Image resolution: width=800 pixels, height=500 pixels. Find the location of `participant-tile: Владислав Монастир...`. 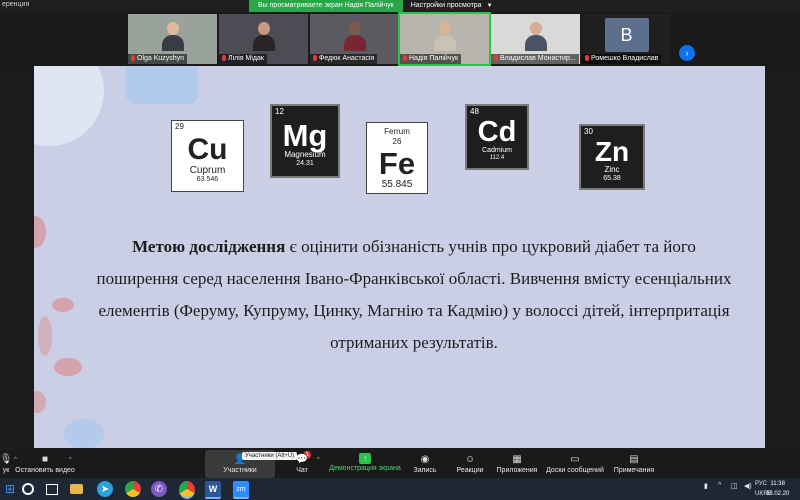

participant-tile: Владислав Монастир... is located at coordinates (535, 39).